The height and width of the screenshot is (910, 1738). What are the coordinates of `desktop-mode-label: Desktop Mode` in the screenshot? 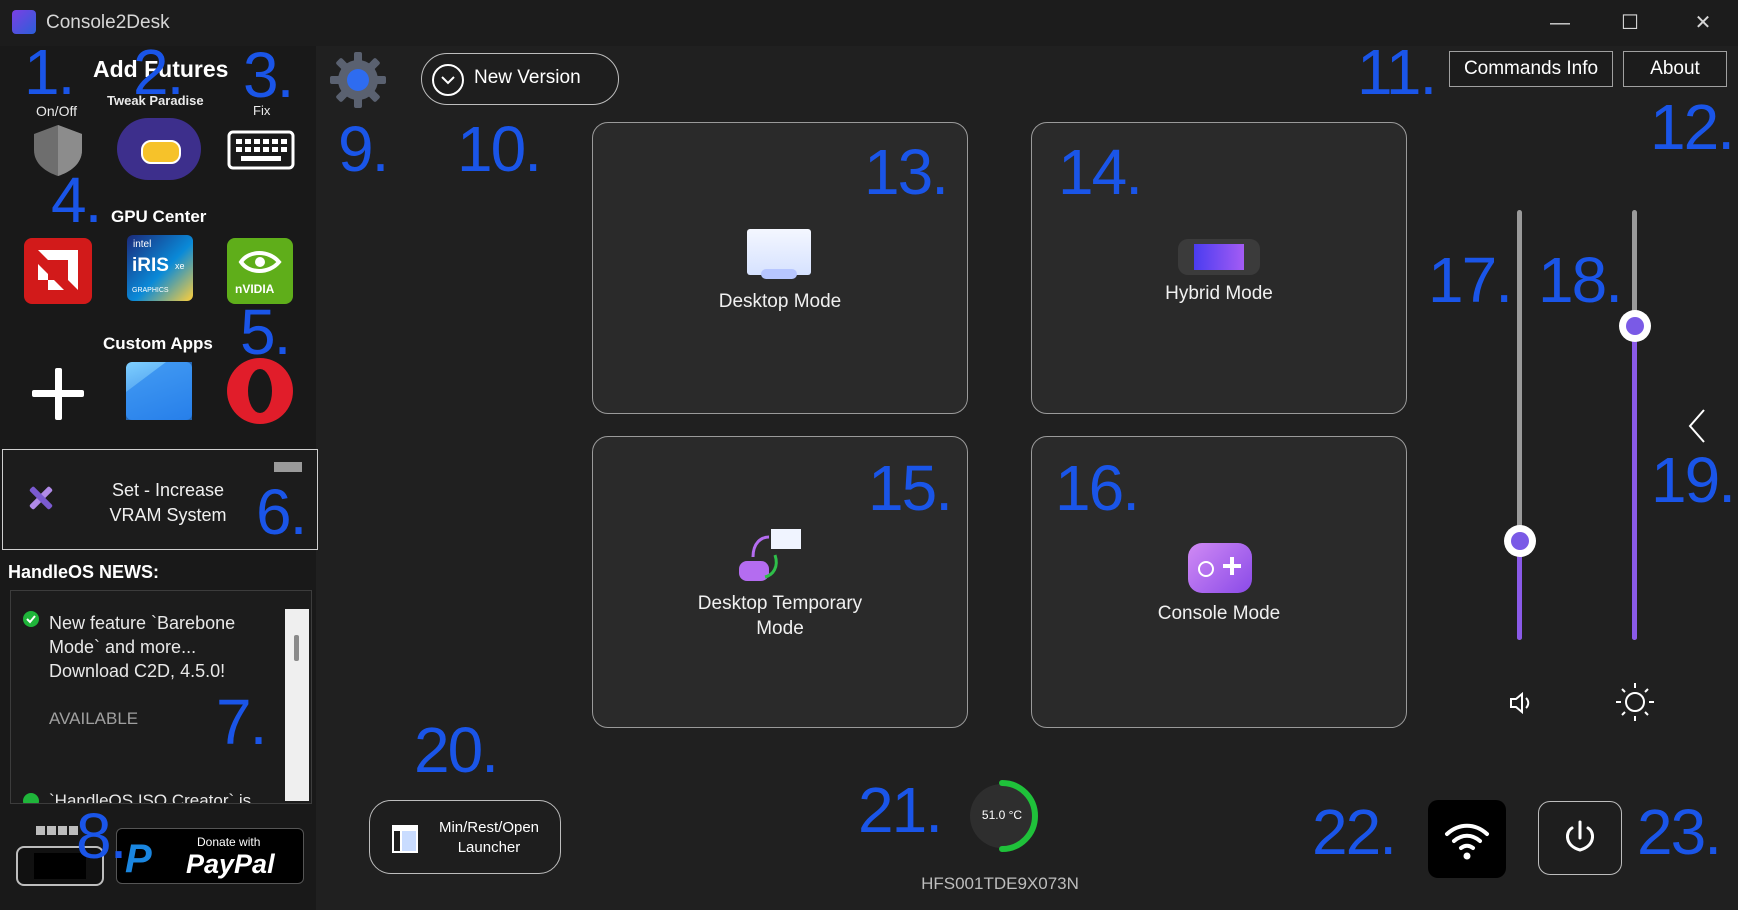 It's located at (780, 301).